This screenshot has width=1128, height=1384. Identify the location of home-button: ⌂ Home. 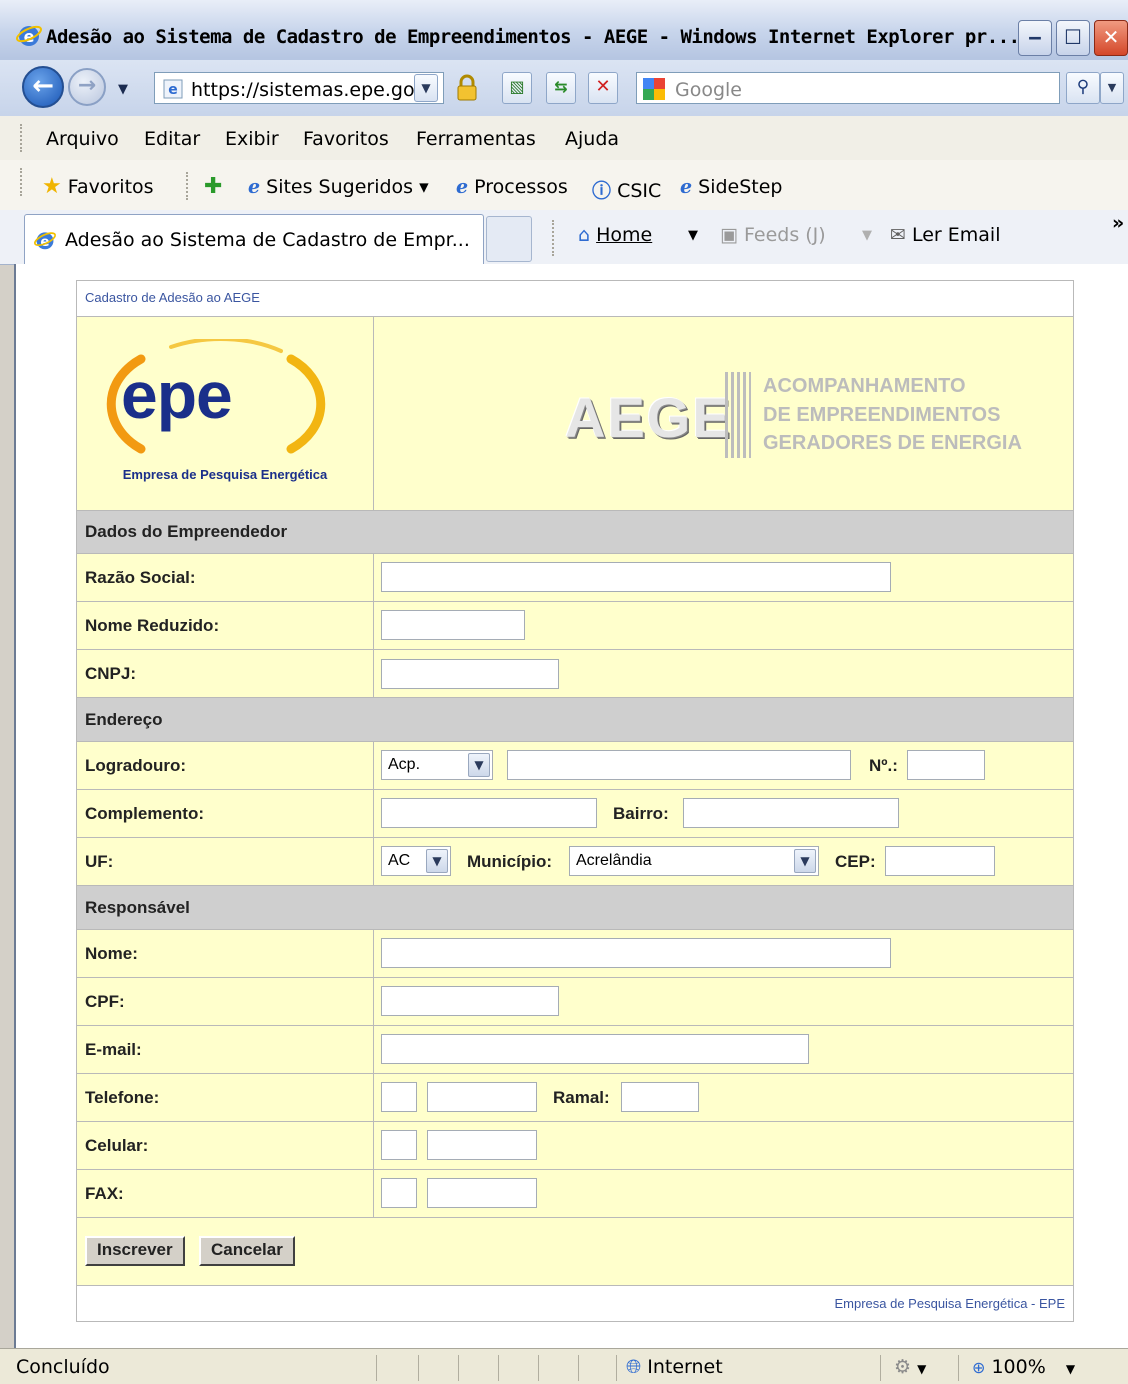
(615, 235).